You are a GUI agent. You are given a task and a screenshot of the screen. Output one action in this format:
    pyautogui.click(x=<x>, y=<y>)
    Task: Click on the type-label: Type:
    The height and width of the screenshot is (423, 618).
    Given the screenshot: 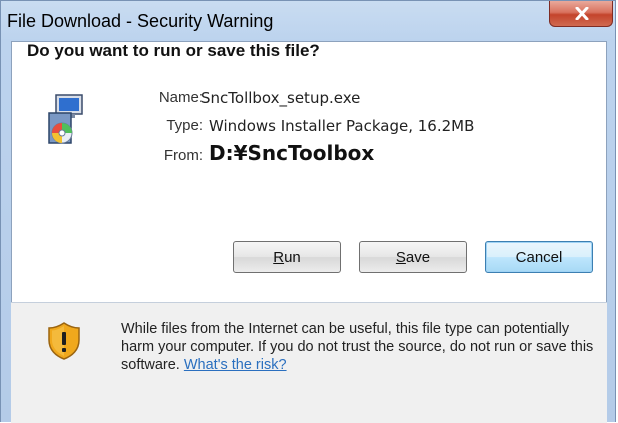 What is the action you would take?
    pyautogui.click(x=184, y=125)
    